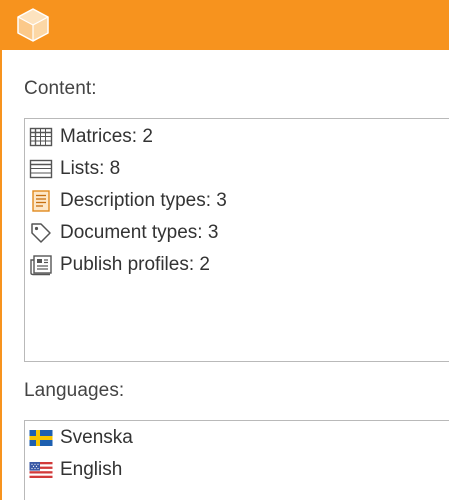  Describe the element at coordinates (224, 25) in the screenshot. I see `app-header` at that location.